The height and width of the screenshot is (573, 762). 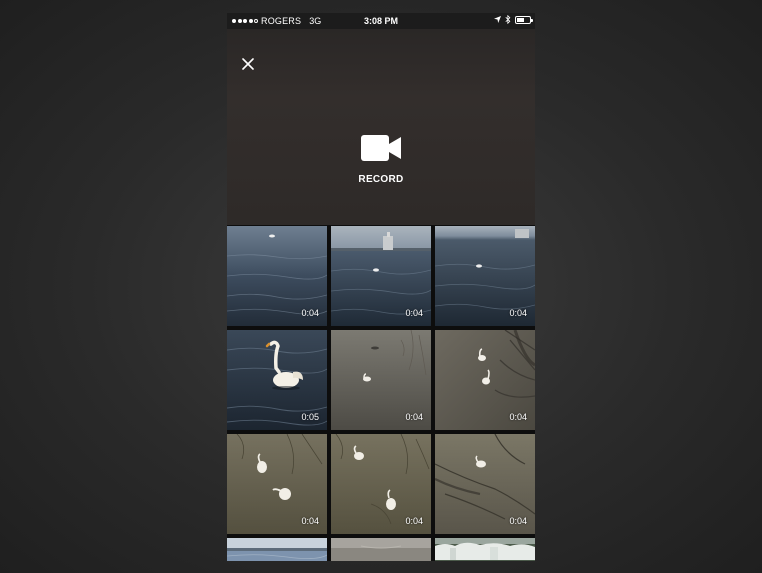 I want to click on close-icon, so click(x=248, y=64).